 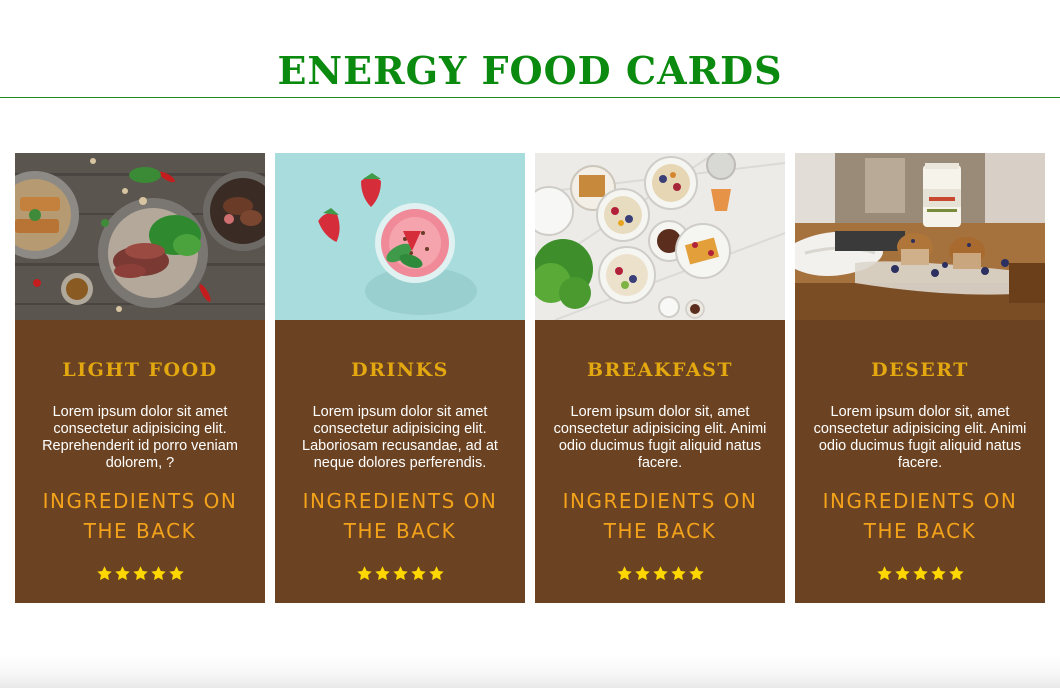 What do you see at coordinates (400, 236) in the screenshot?
I see `strawberry-smoothie-image` at bounding box center [400, 236].